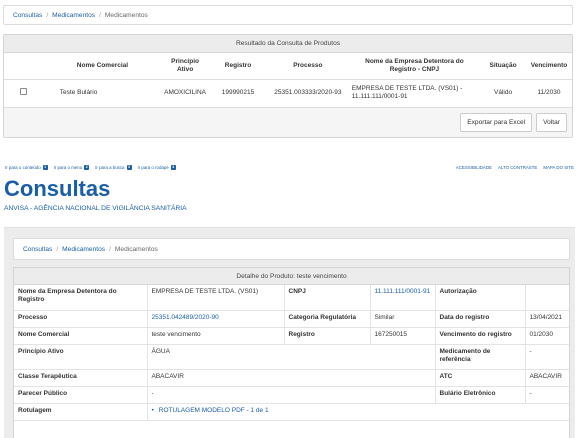  Describe the element at coordinates (327, 336) in the screenshot. I see `label-registro: Registro` at that location.